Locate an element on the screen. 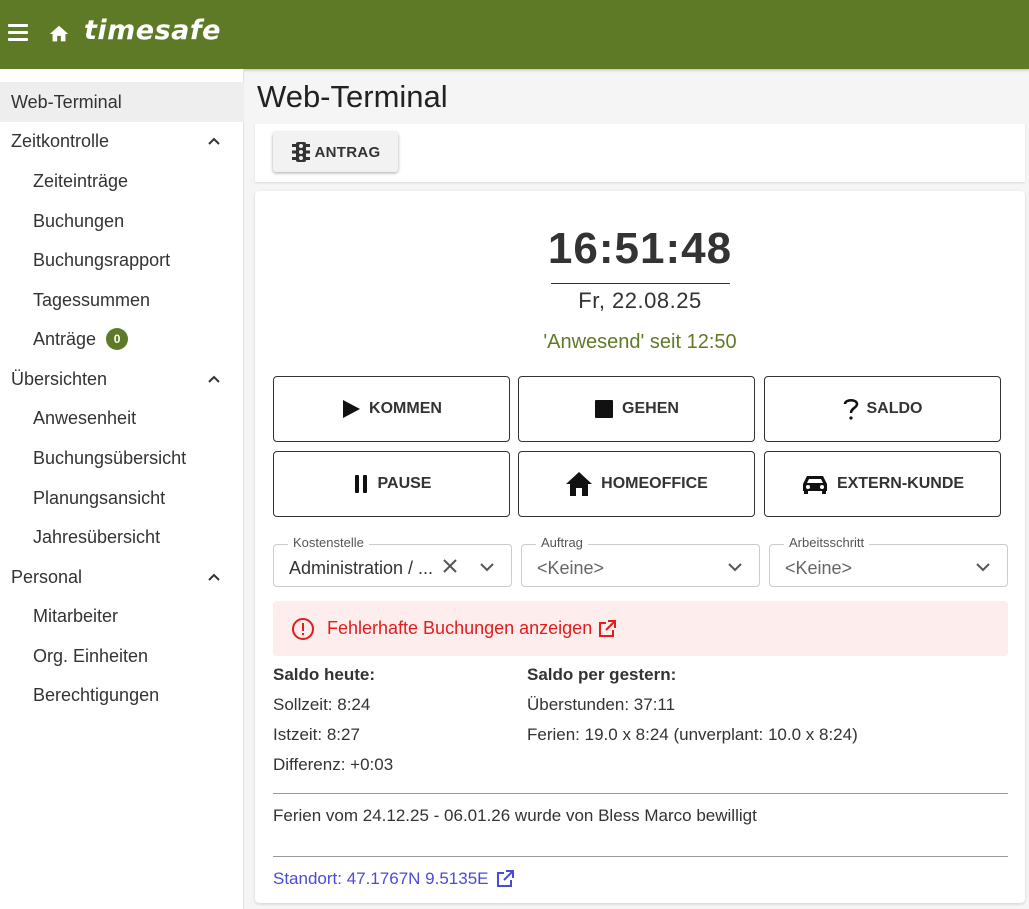 The height and width of the screenshot is (909, 1029). saldo-gestern-heading: Saldo per gestern: is located at coordinates (602, 674).